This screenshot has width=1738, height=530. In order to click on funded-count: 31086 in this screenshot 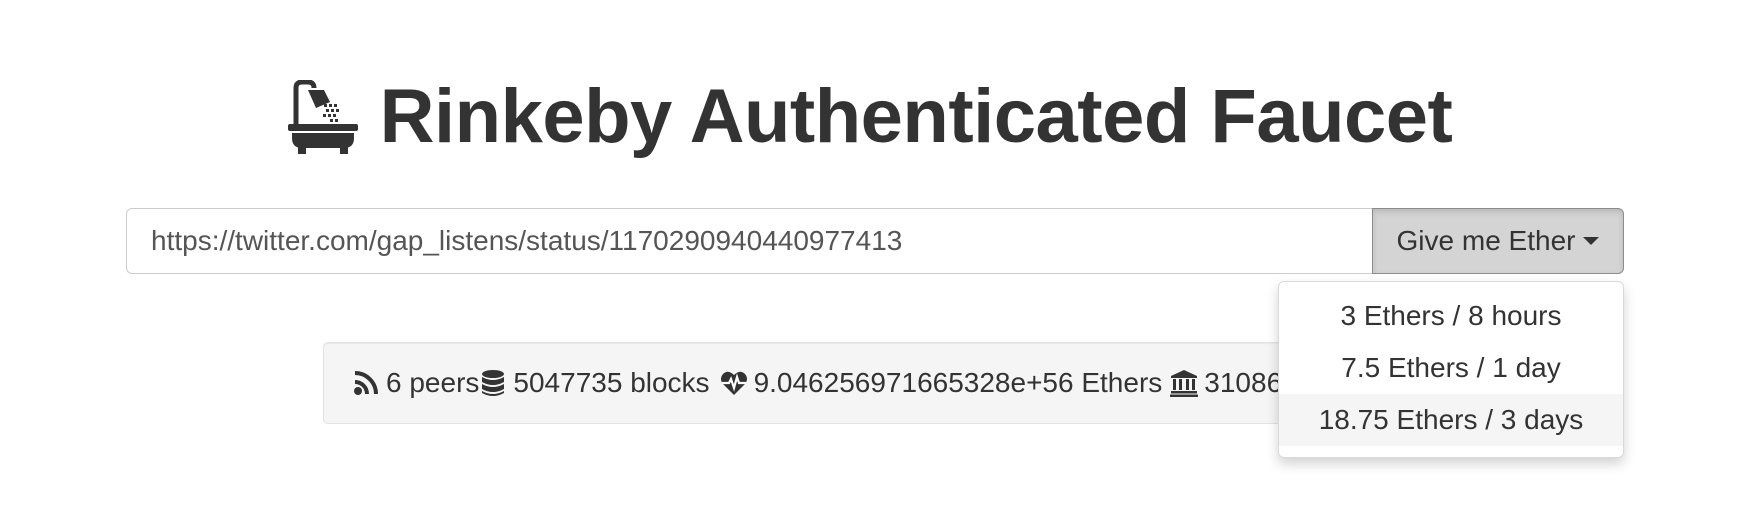, I will do `click(1243, 382)`.